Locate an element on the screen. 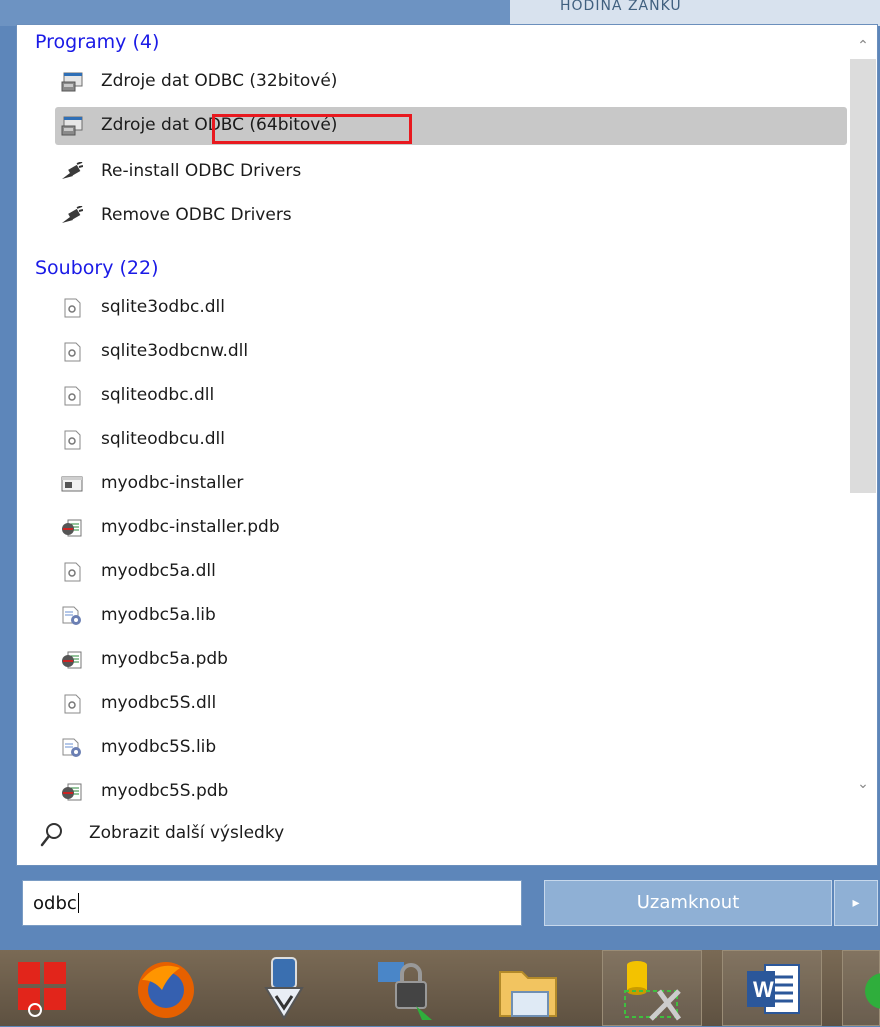 Image resolution: width=880 pixels, height=1027 pixels. more-results-link: Zobrazit další výsledky is located at coordinates (432, 835).